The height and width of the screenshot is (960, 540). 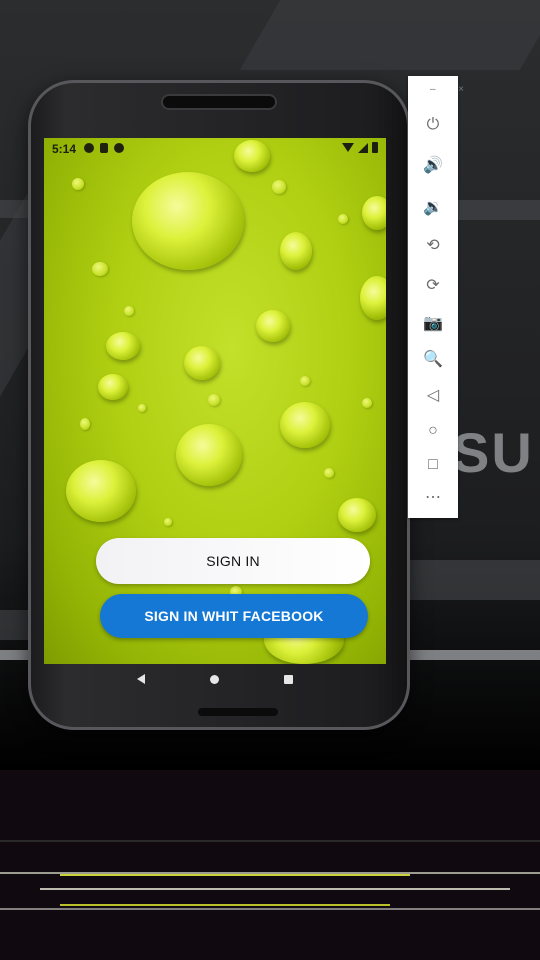 What do you see at coordinates (289, 679) in the screenshot?
I see `recent-apps-icon` at bounding box center [289, 679].